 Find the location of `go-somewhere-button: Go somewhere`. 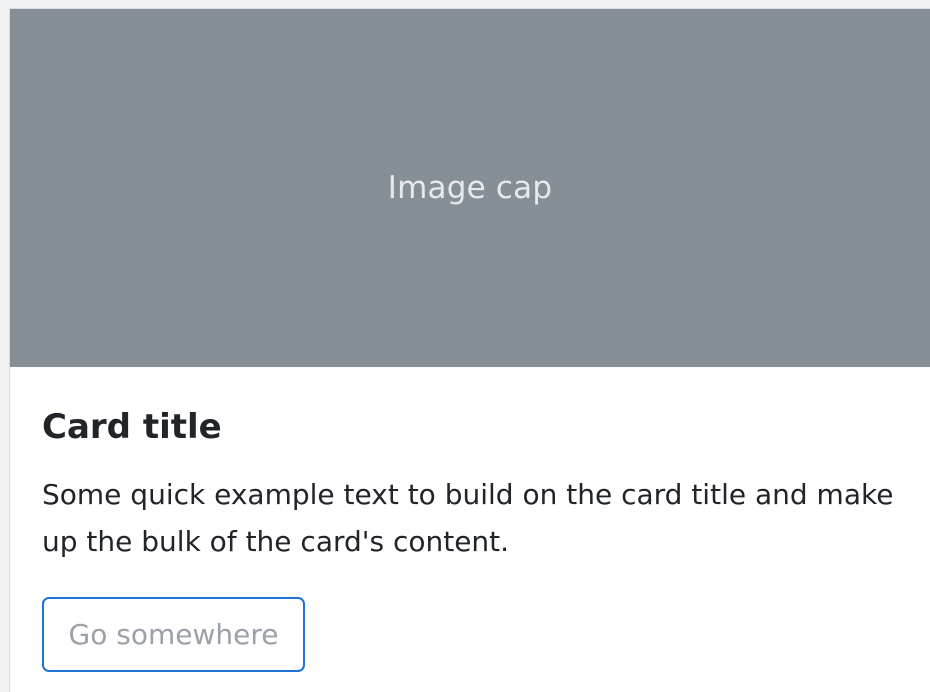

go-somewhere-button: Go somewhere is located at coordinates (173, 634).